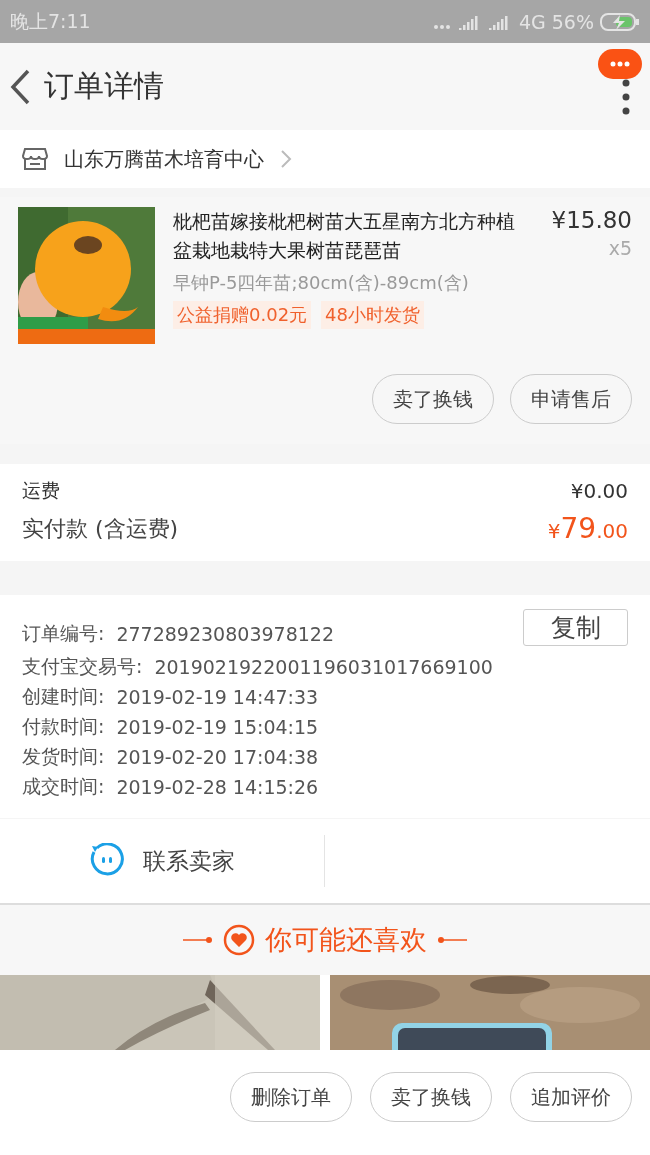 Image resolution: width=650 pixels, height=1155 pixels. I want to click on order-action-button: 删除订单, so click(291, 1097).